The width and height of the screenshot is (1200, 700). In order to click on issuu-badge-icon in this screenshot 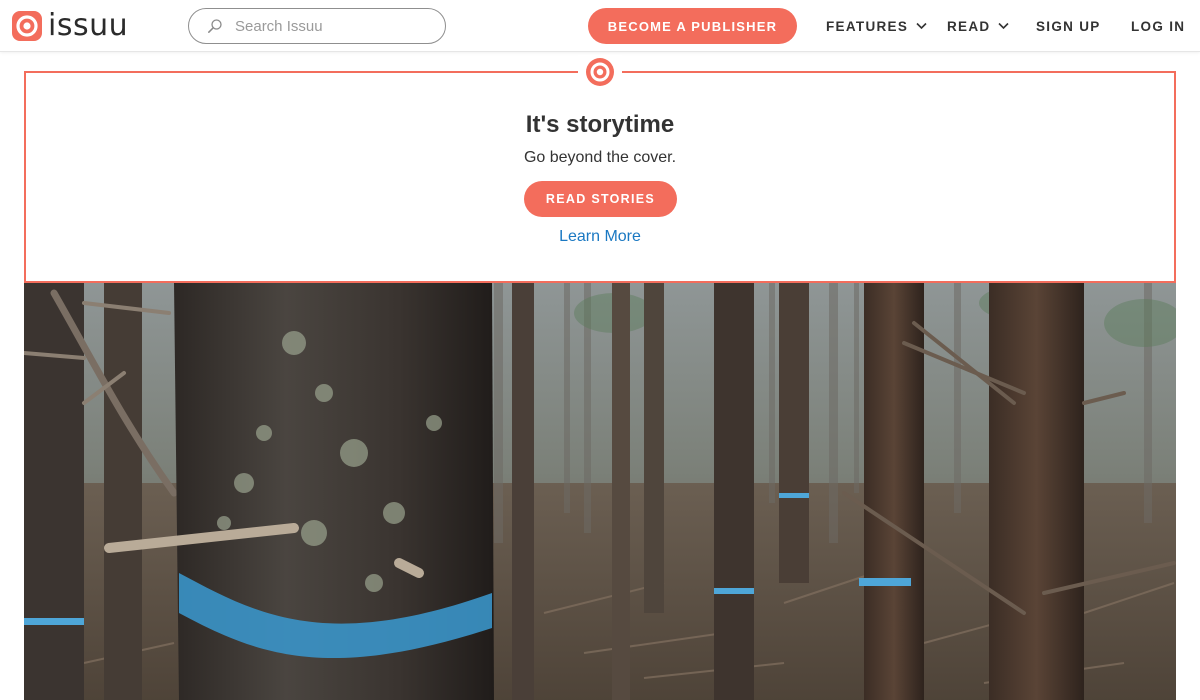, I will do `click(600, 72)`.